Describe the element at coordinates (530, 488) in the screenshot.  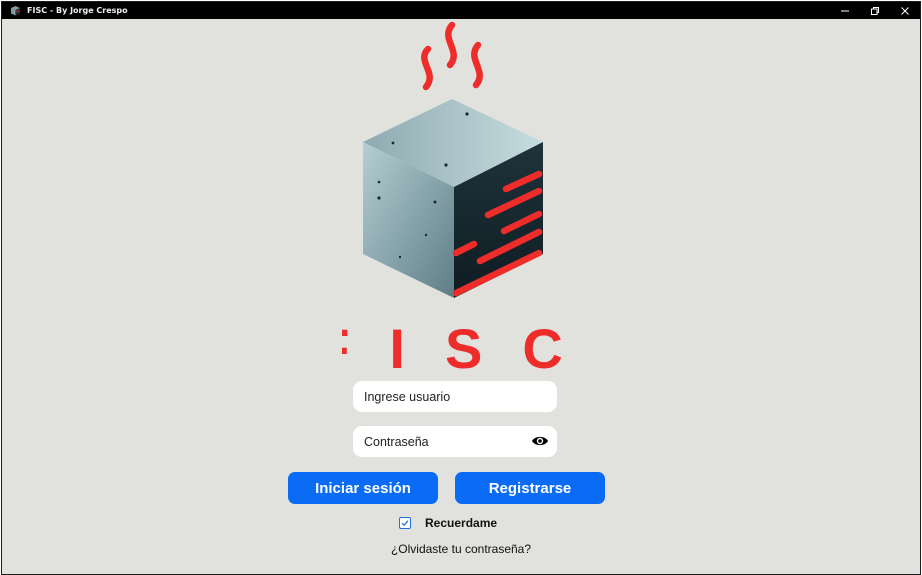
I see `register-button: Registrarse` at that location.